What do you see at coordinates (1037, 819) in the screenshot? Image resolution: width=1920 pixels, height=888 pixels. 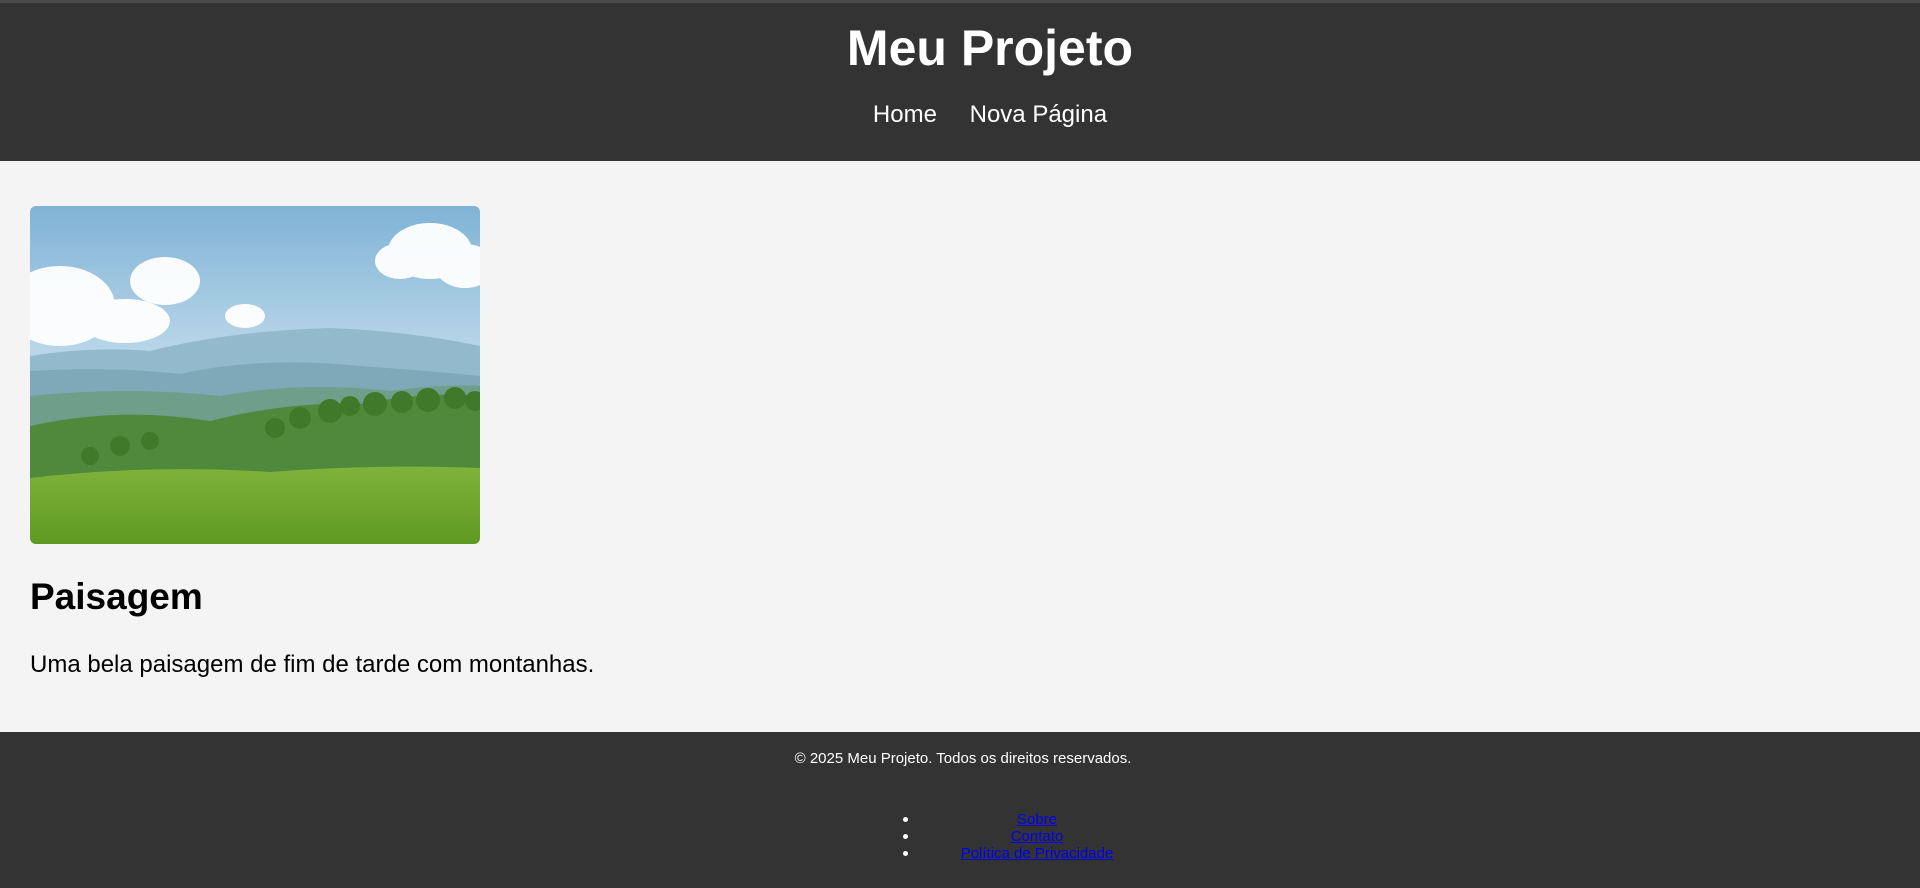 I see `footer-link-sobre: Sobre` at bounding box center [1037, 819].